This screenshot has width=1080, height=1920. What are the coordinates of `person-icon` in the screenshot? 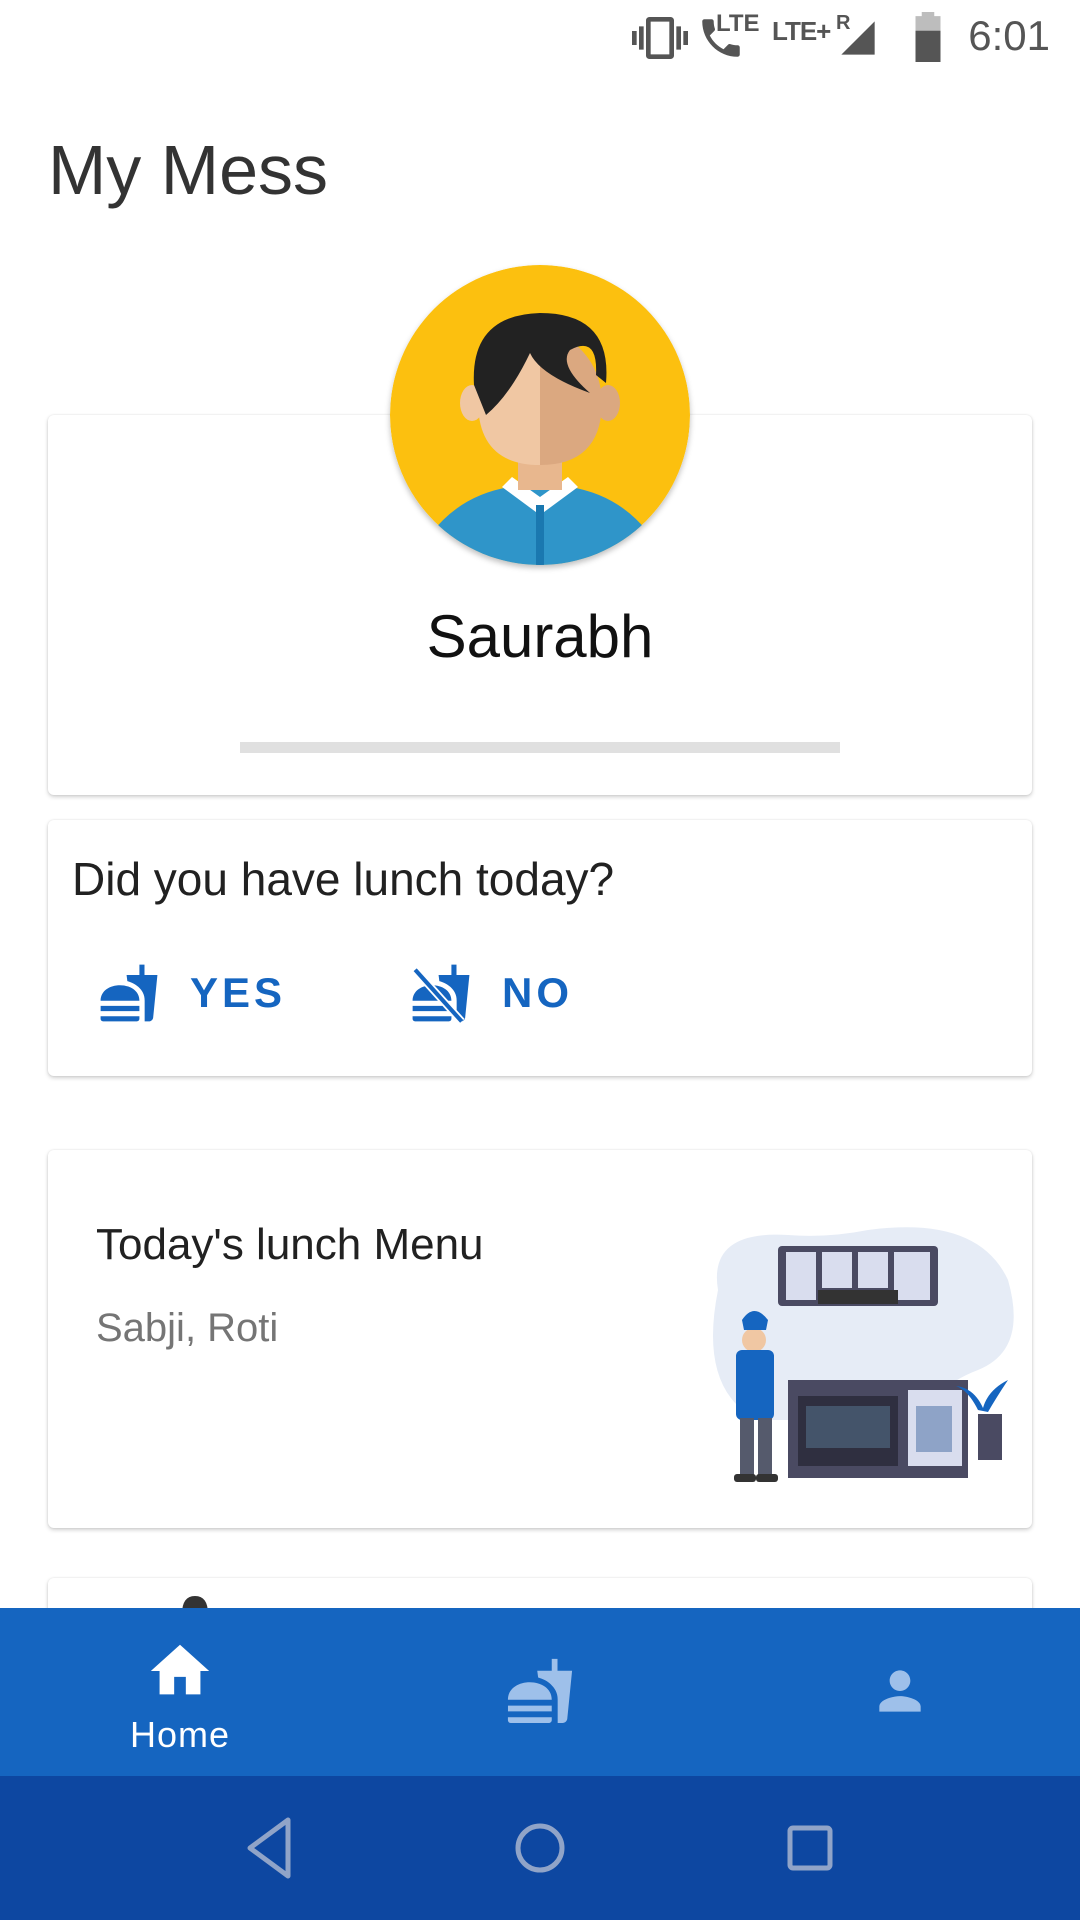 It's located at (900, 1691).